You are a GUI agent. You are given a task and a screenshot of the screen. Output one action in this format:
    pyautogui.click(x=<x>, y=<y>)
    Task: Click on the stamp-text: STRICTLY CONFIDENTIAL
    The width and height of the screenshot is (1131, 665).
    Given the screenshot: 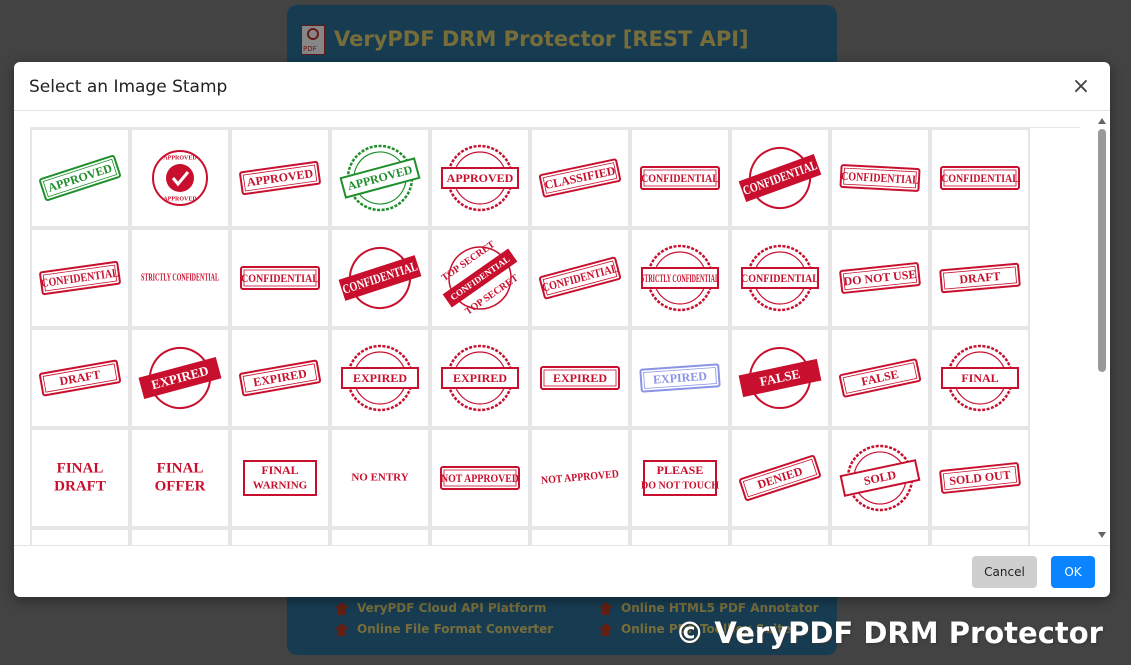 What is the action you would take?
    pyautogui.click(x=680, y=278)
    